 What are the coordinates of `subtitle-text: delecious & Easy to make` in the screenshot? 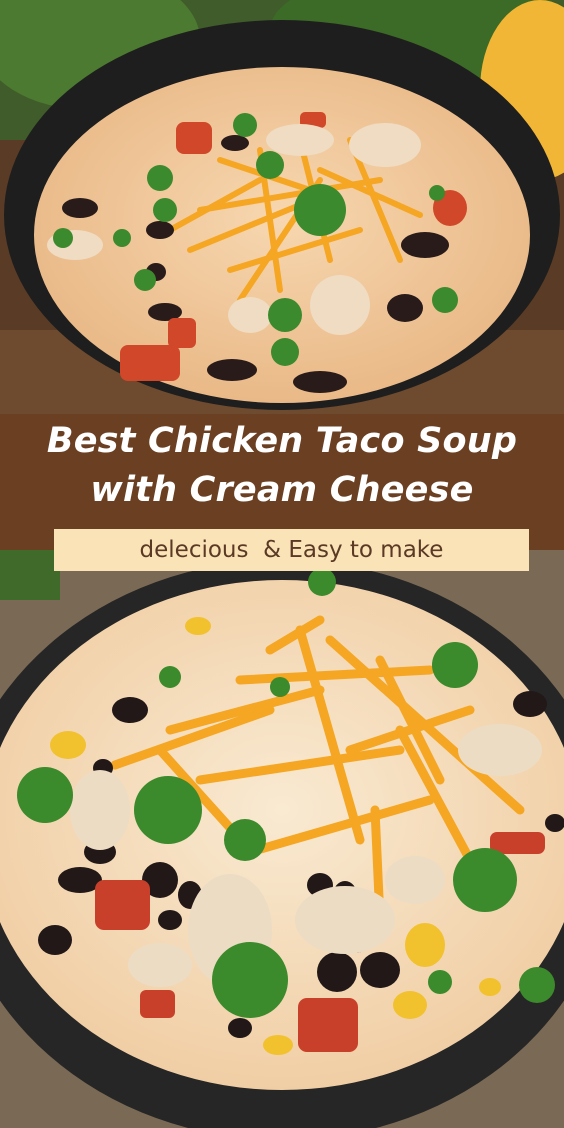 It's located at (291, 550).